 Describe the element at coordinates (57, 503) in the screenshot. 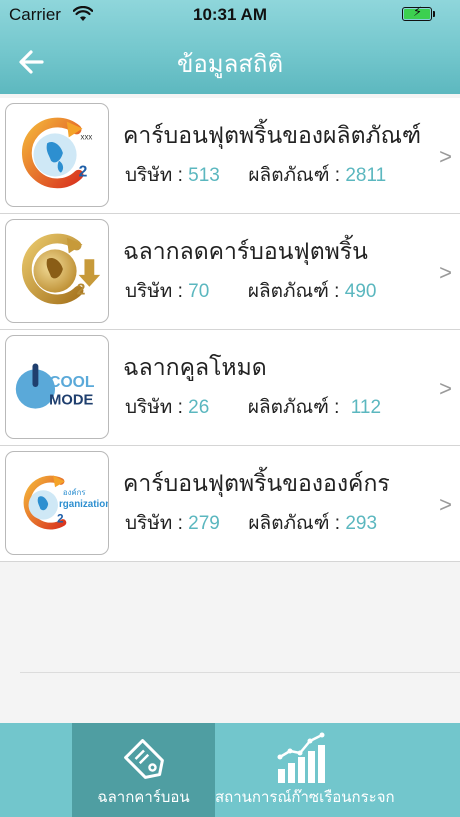

I see `carbon-footprint-organization-logo: องค์กร rganization 2` at that location.